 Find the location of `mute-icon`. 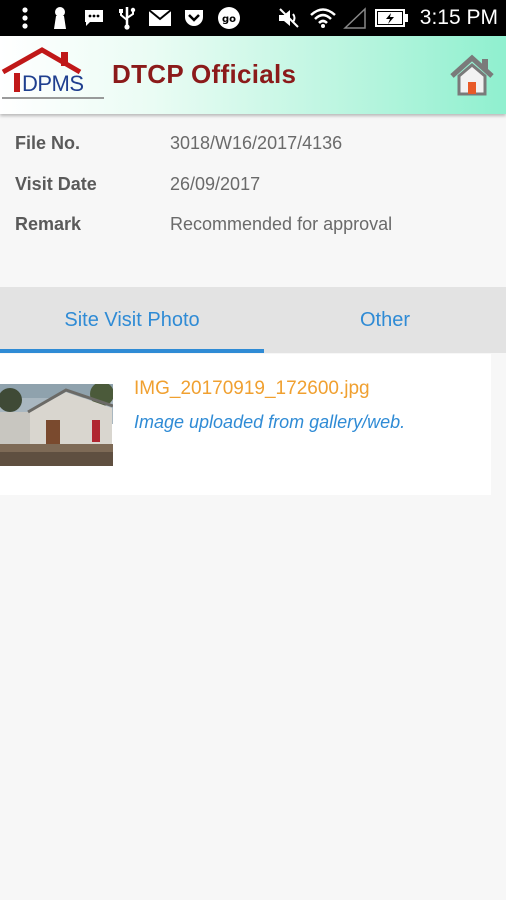

mute-icon is located at coordinates (289, 18).